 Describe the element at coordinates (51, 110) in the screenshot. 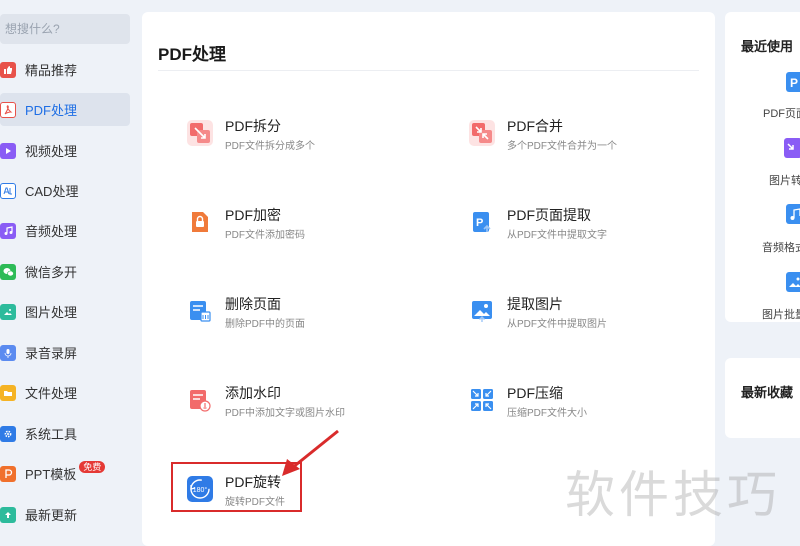

I see `sidebar-item-label: PDF处理` at that location.